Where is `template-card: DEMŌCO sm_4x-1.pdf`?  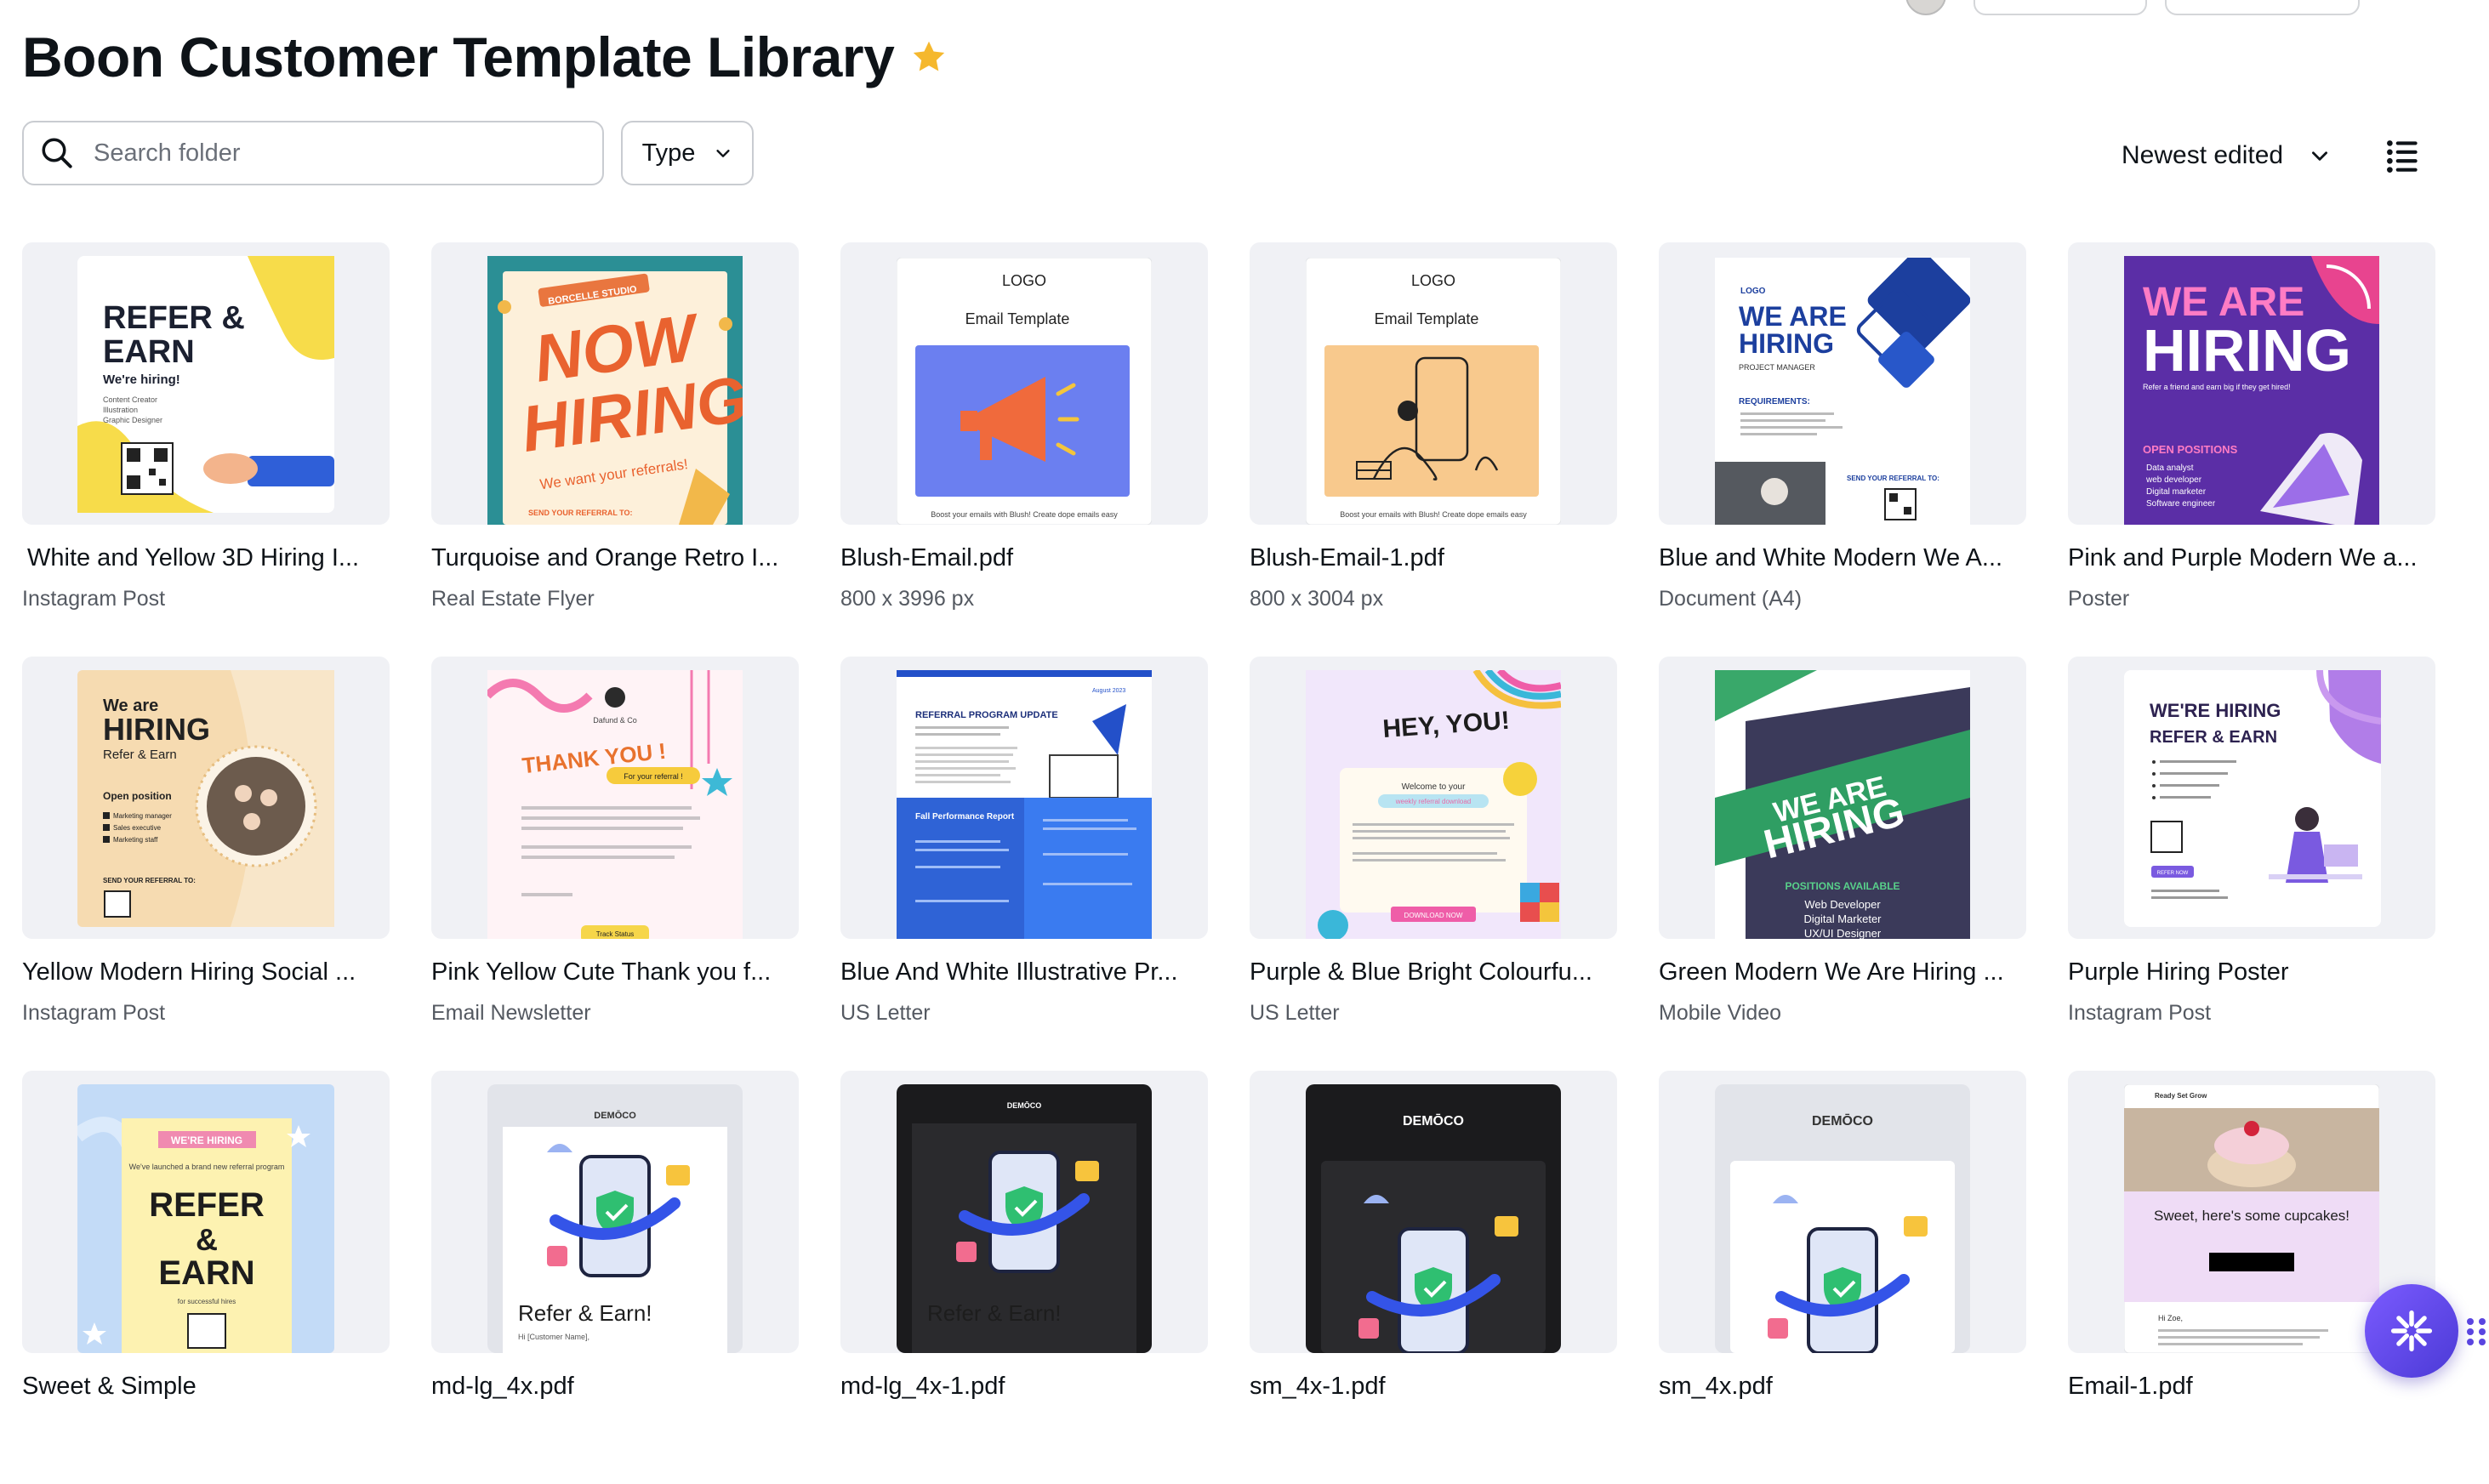
template-card: DEMŌCO sm_4x-1.pdf is located at coordinates (1433, 1277).